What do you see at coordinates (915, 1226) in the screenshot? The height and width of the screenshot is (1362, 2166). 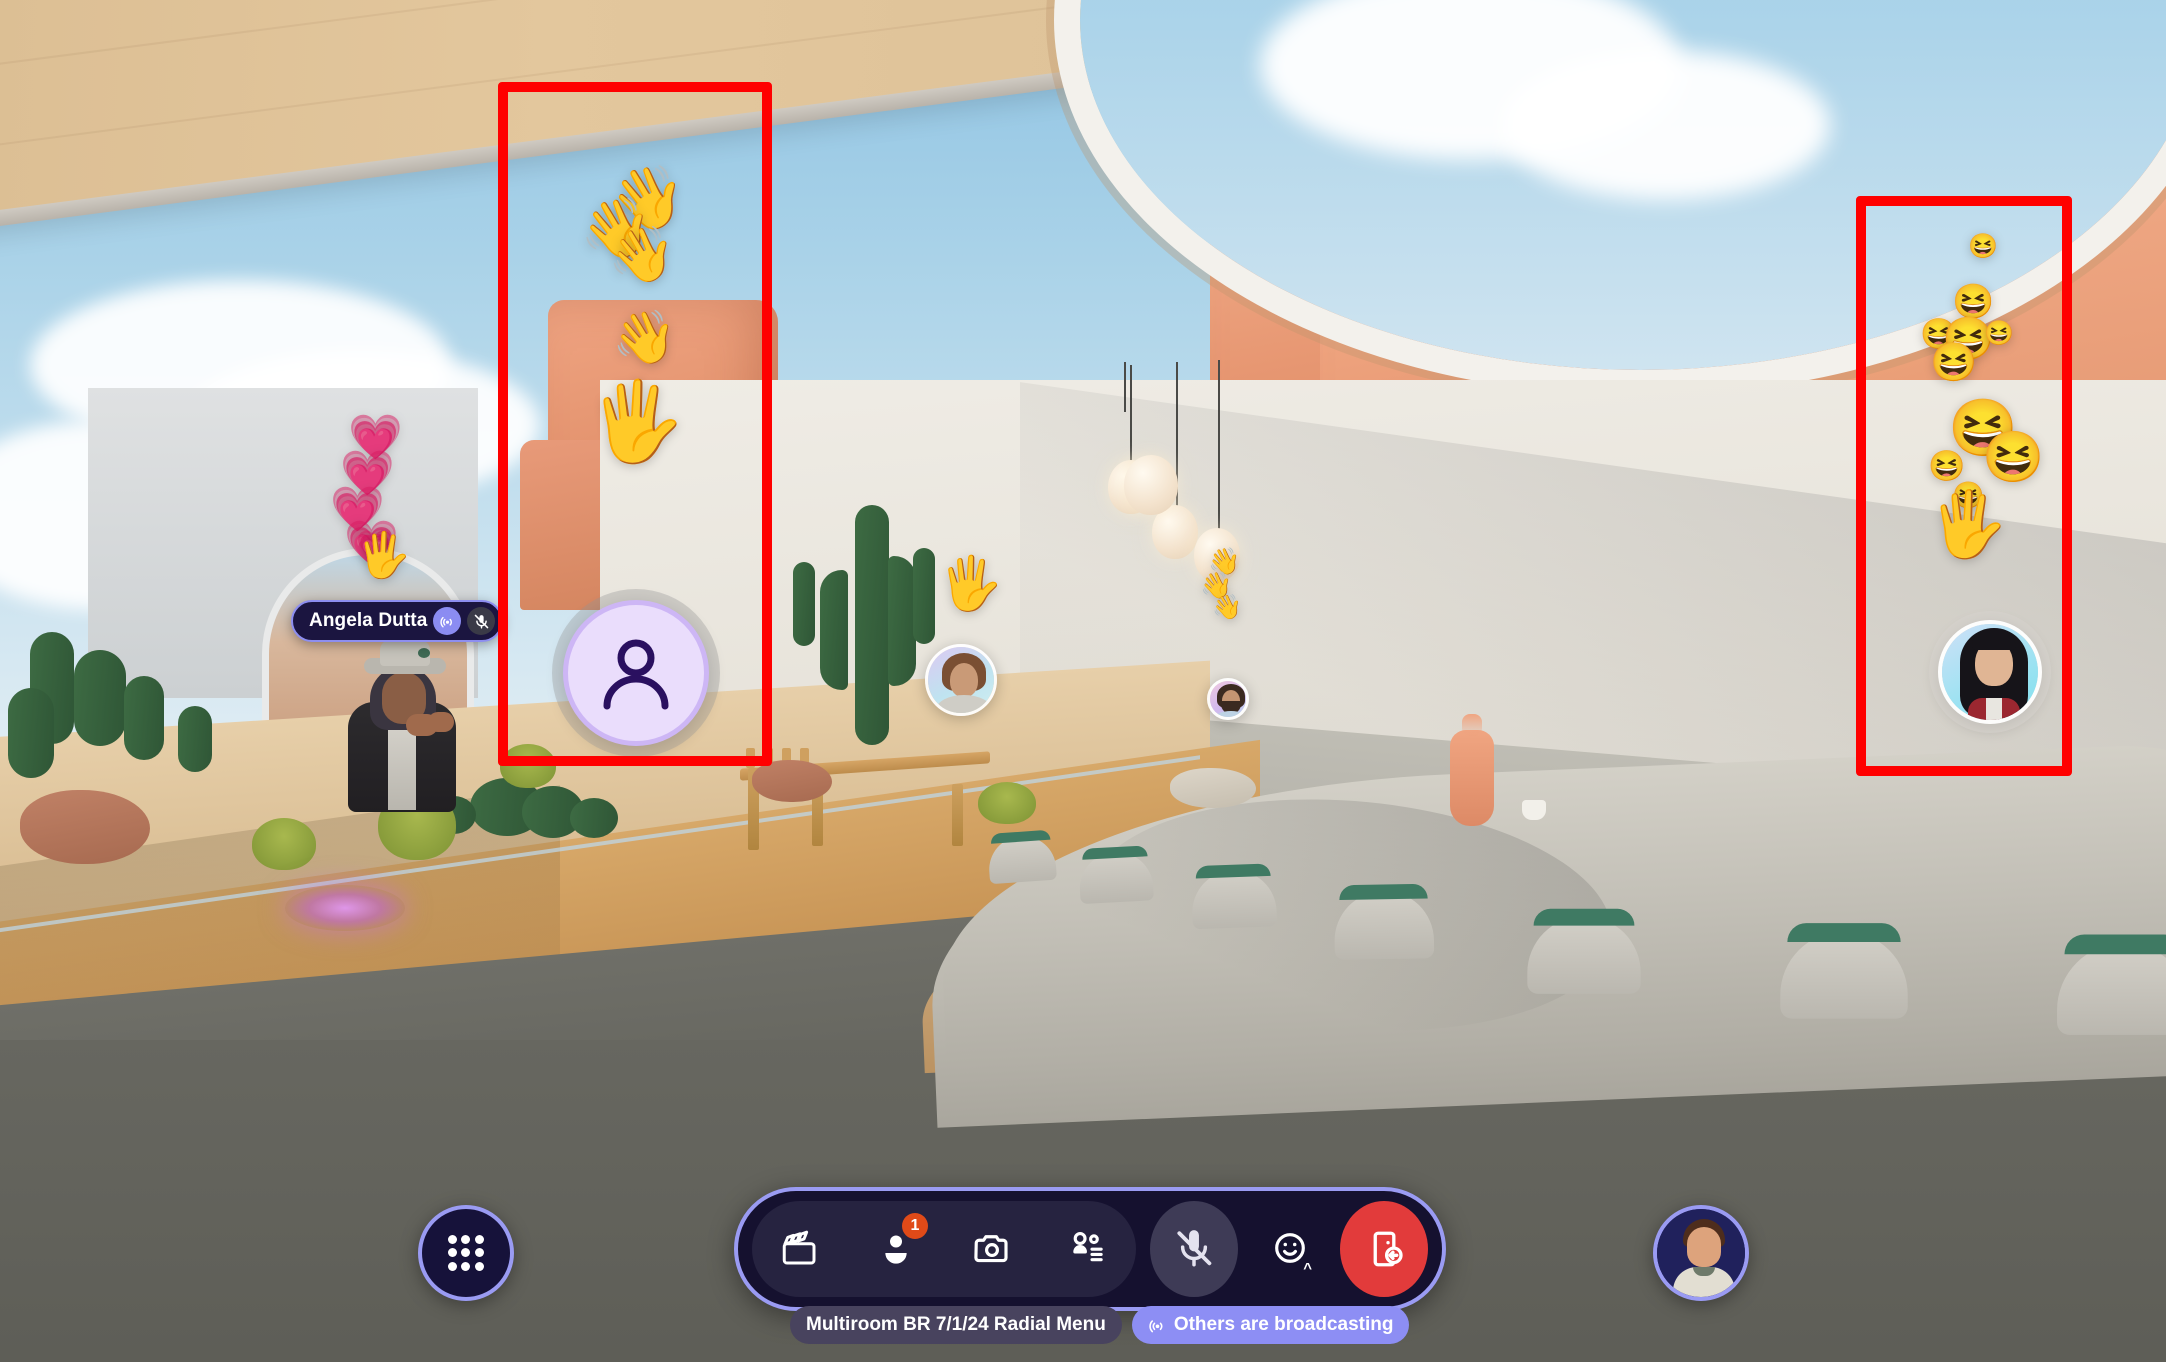 I see `people-badge-count: 1` at bounding box center [915, 1226].